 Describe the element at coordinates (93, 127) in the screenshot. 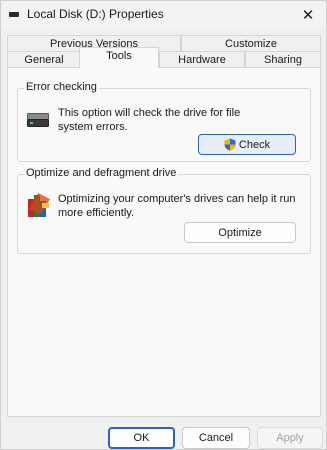

I see `error-checking-desc-line2: system errors.` at that location.